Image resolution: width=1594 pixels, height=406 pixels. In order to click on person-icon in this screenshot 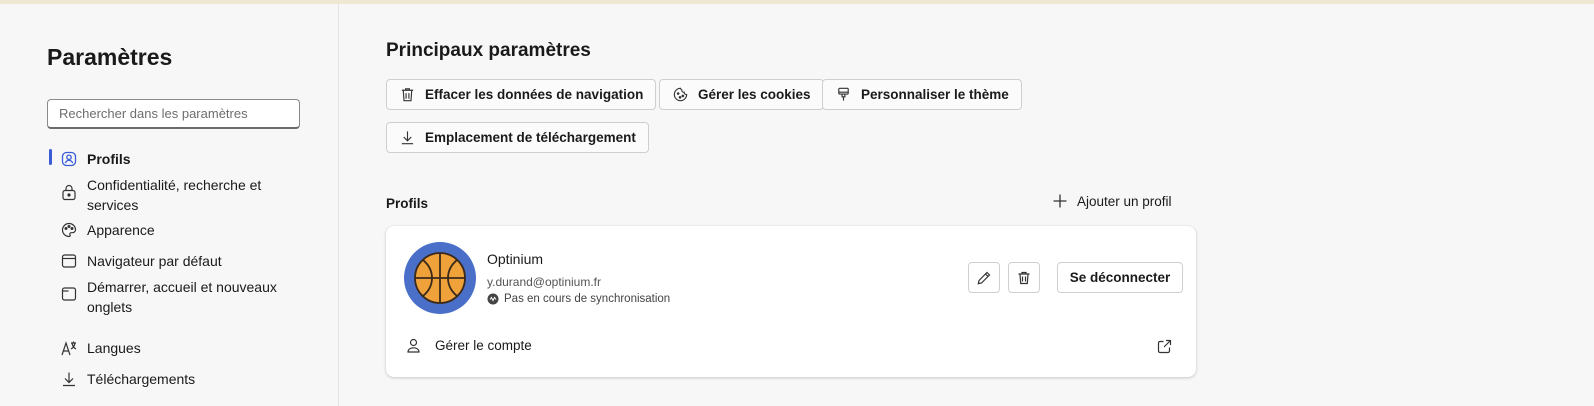, I will do `click(413, 345)`.